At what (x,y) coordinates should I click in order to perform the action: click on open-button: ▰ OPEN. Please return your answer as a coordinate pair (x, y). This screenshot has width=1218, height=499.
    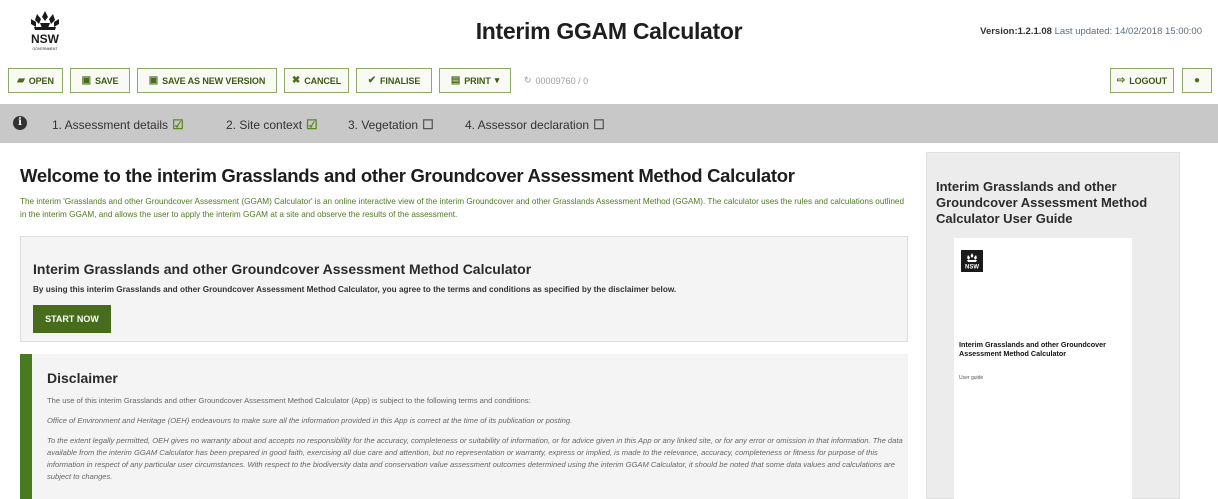
    Looking at the image, I should click on (35, 80).